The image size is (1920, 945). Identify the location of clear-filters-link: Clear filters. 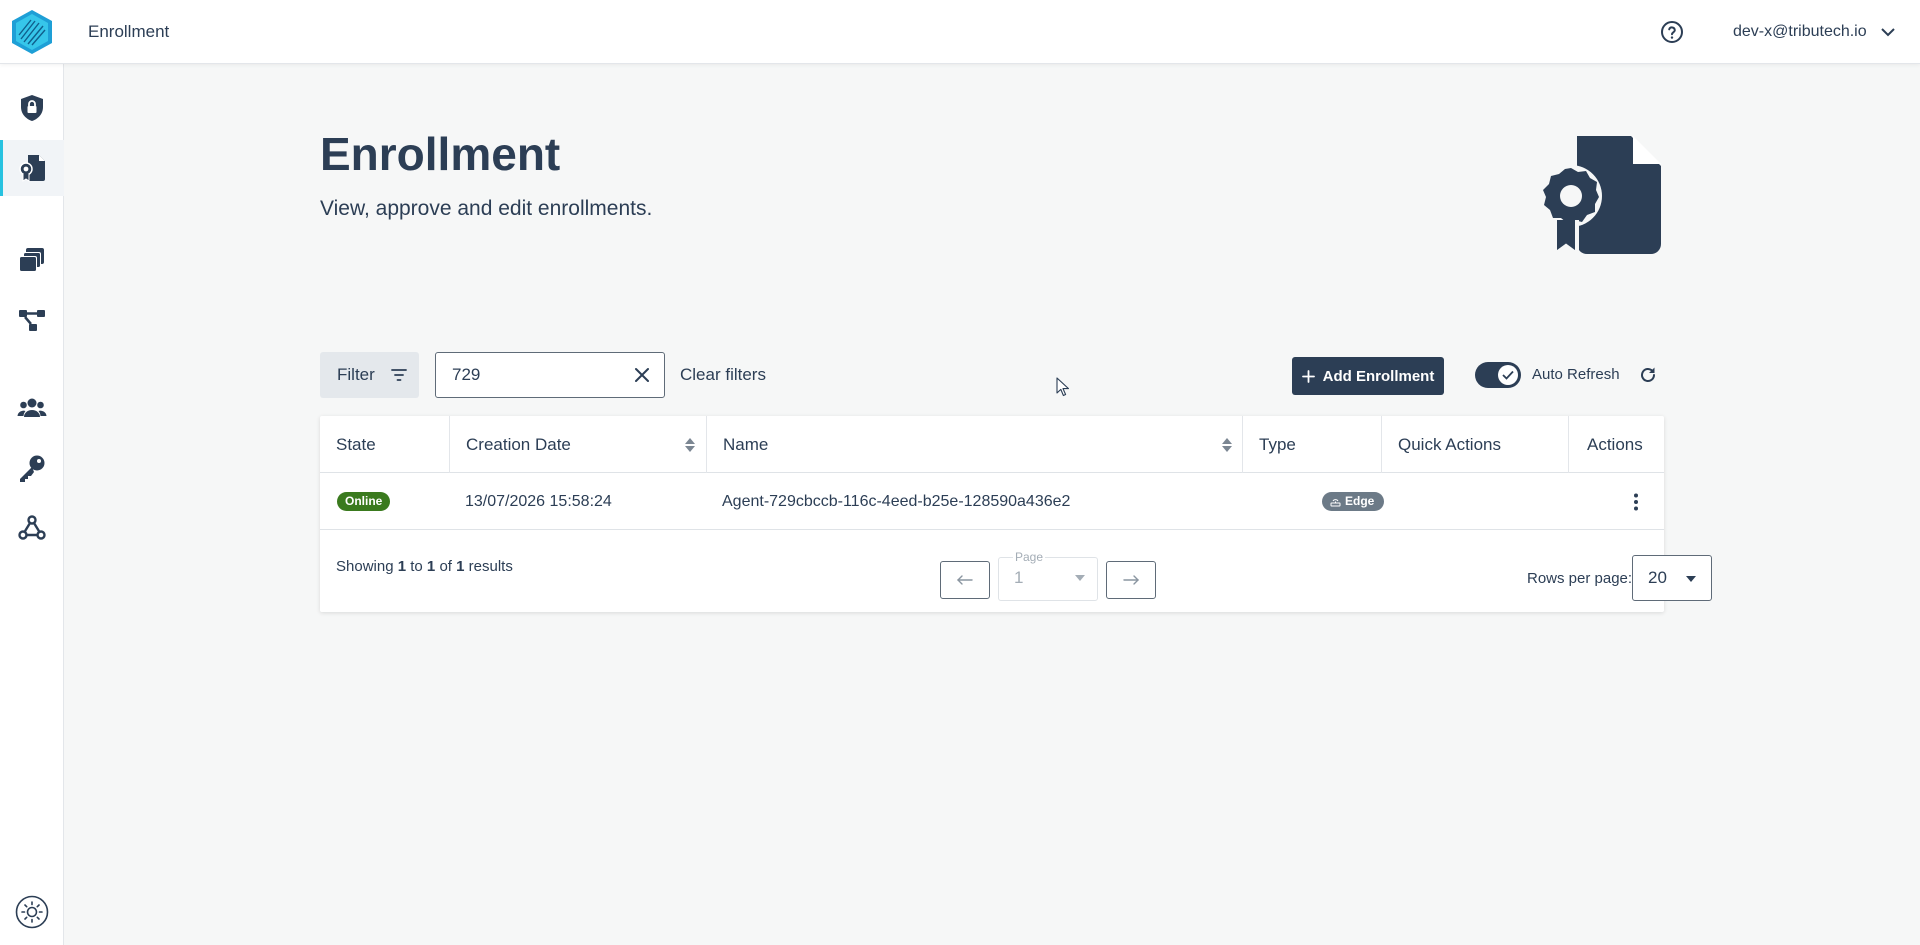
(723, 375).